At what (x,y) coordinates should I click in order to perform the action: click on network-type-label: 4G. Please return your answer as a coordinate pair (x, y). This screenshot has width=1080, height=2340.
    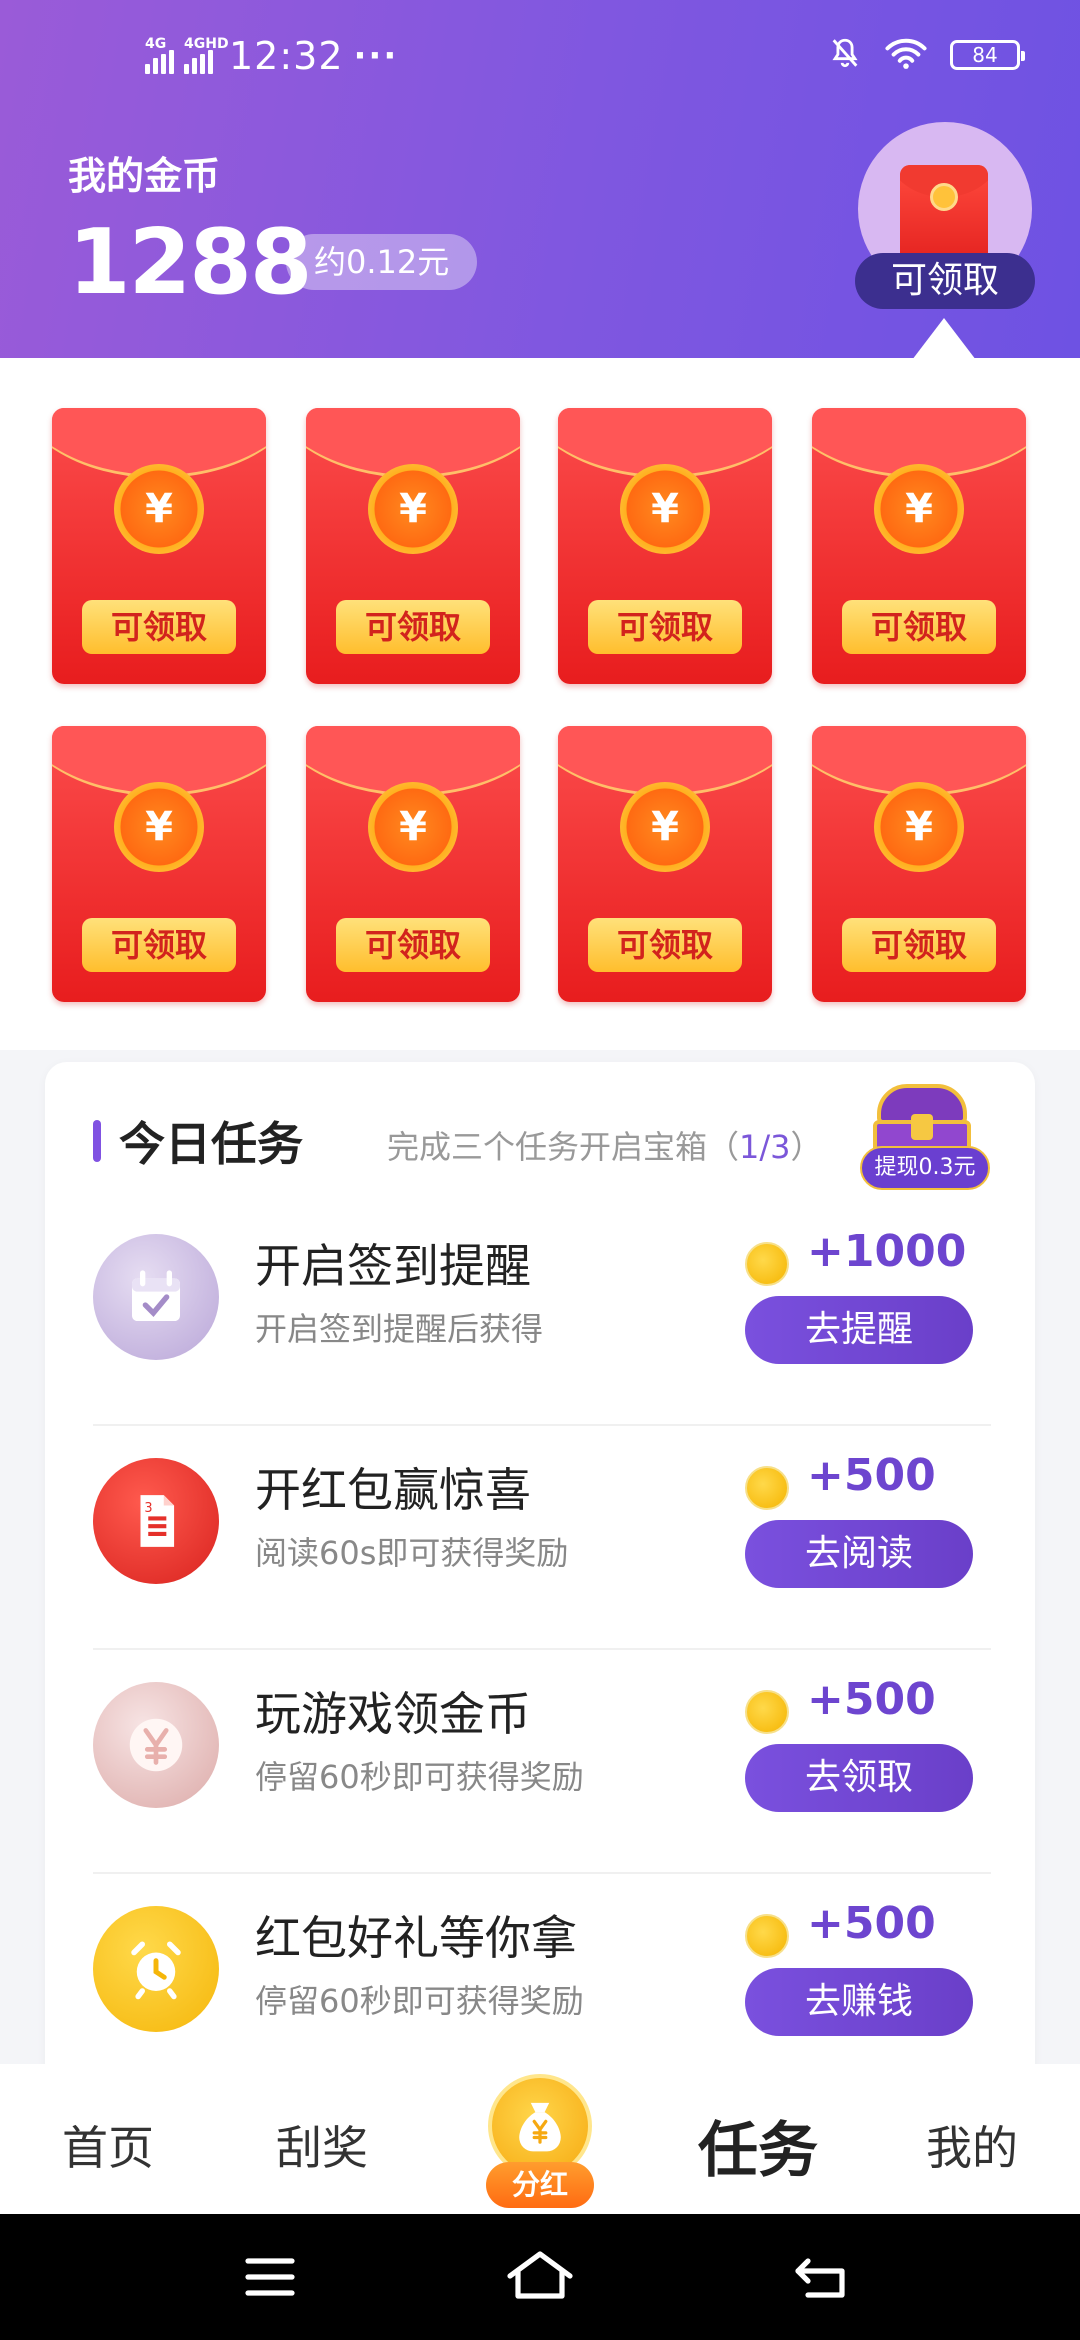
    Looking at the image, I should click on (156, 44).